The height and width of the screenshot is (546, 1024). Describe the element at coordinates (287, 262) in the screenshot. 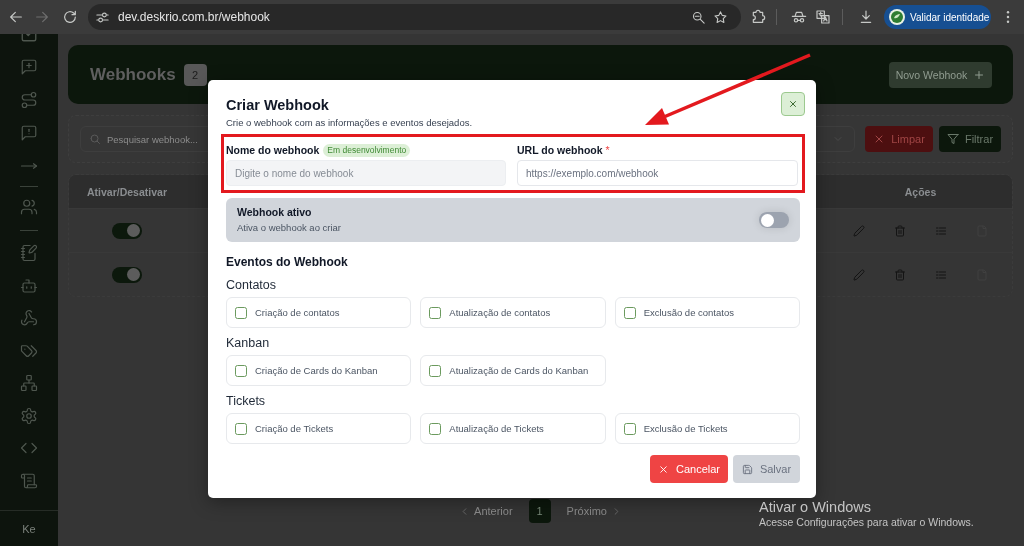

I see `section-title: Eventos do Webhook` at that location.